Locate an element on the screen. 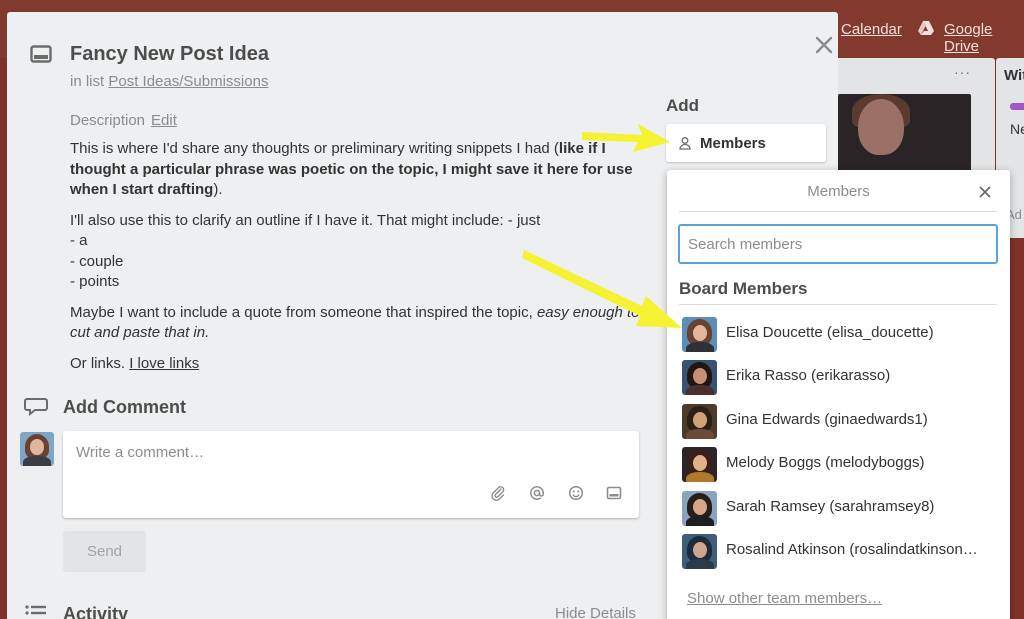  member-item: Erika Rasso (erikarasso) is located at coordinates (838, 377).